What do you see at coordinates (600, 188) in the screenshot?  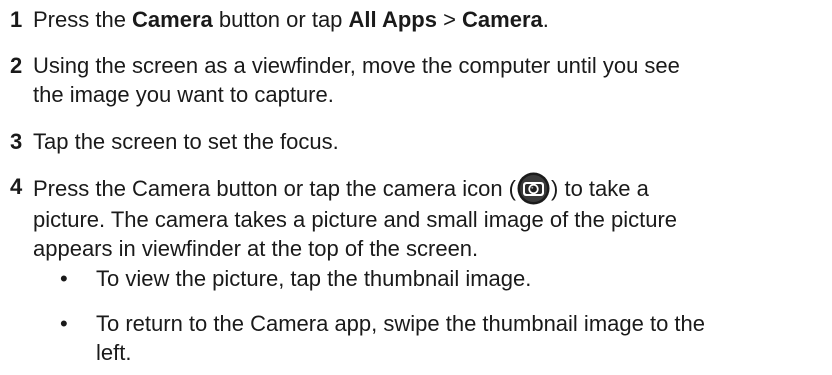 I see `text-run: ) to take a` at bounding box center [600, 188].